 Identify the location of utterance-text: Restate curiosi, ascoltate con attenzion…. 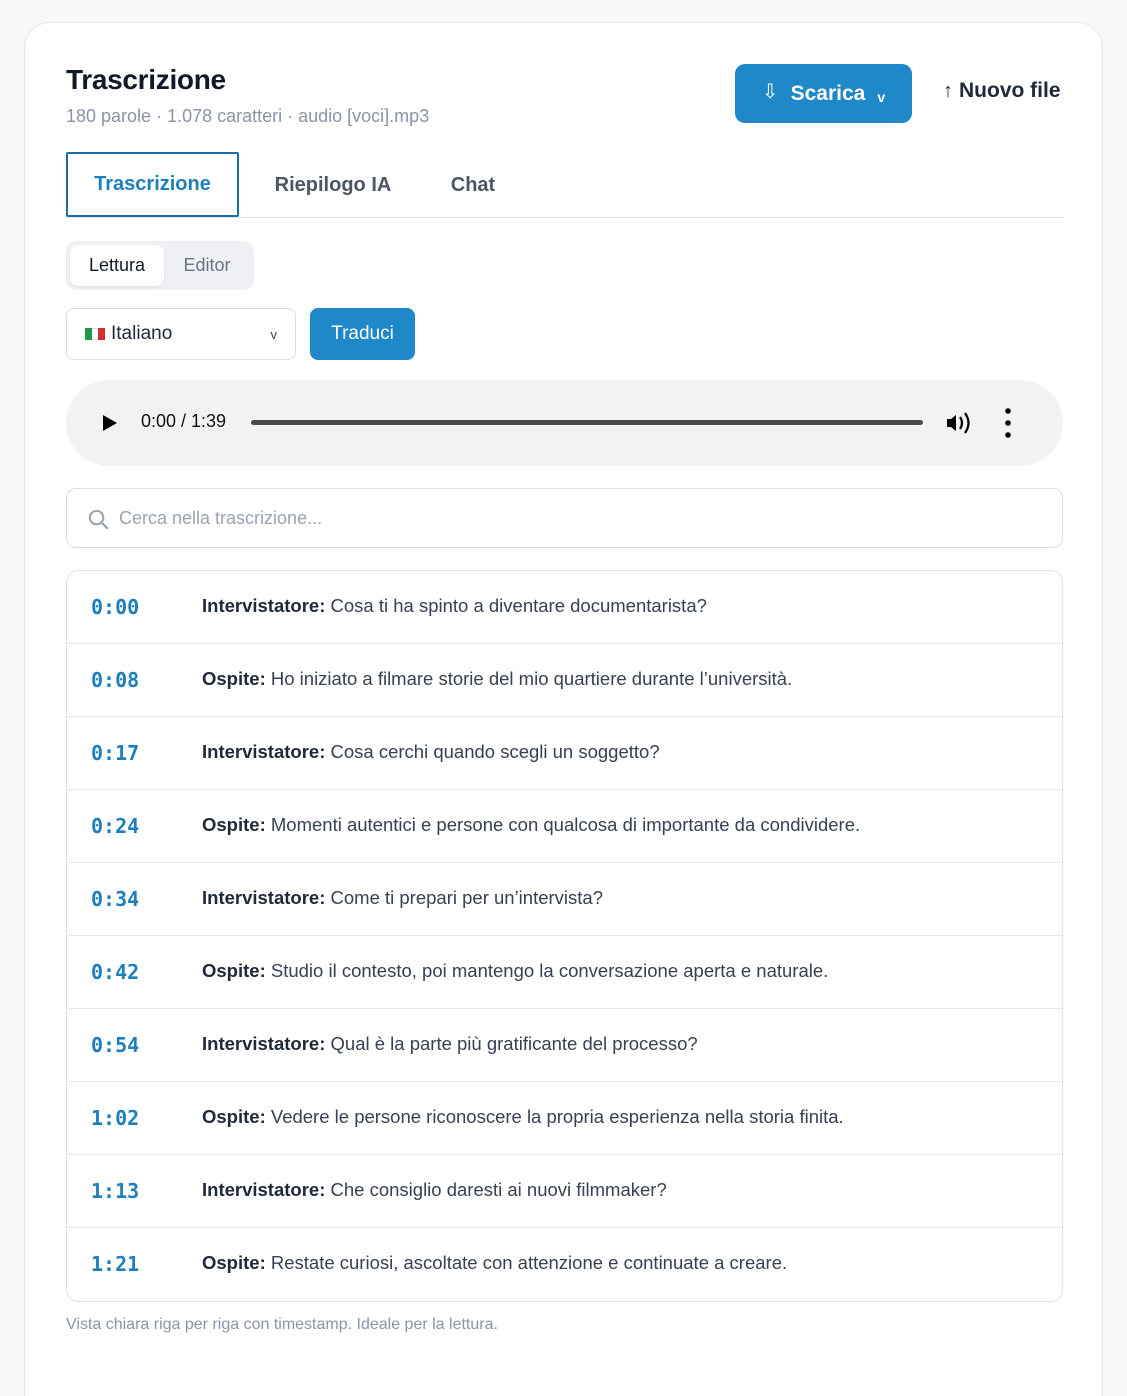
(529, 1262).